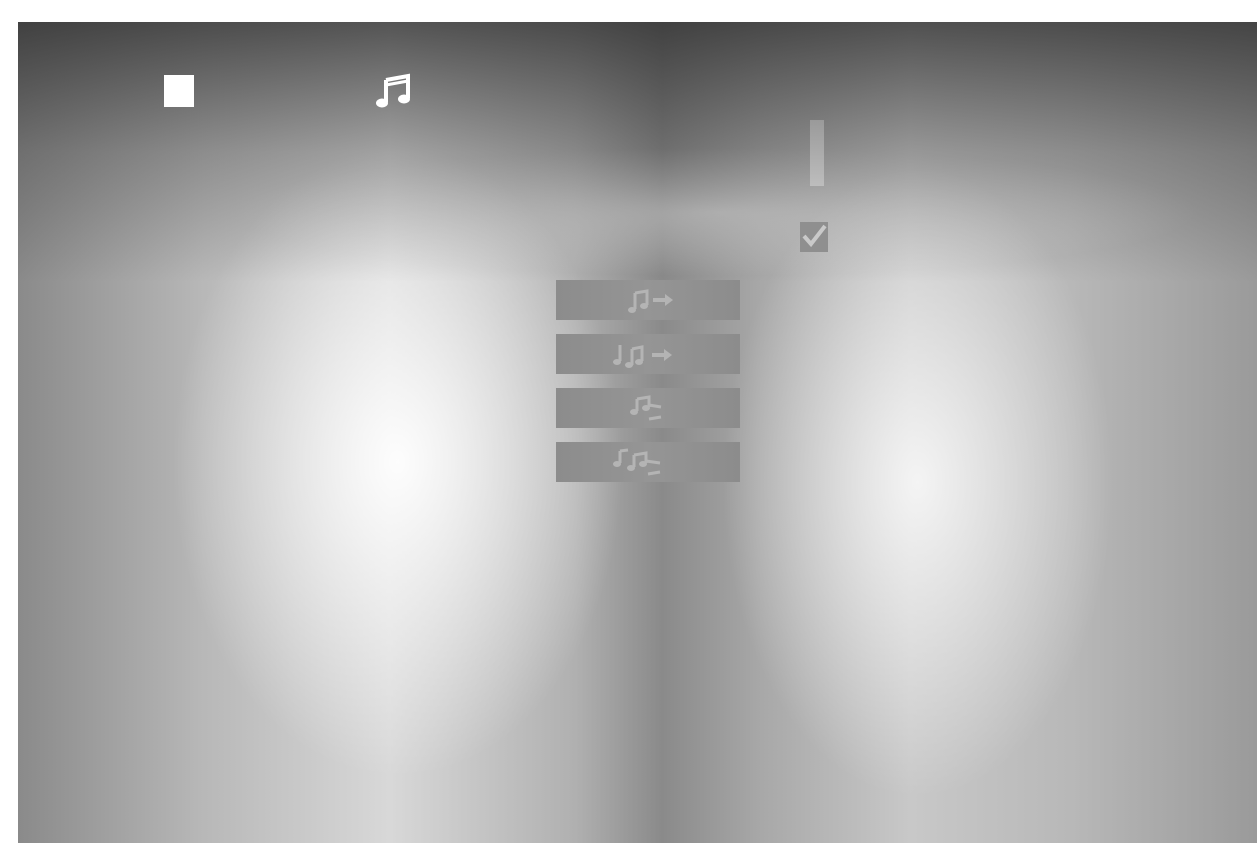 The width and height of the screenshot is (1257, 843). What do you see at coordinates (393, 90) in the screenshot?
I see `music-note-icon` at bounding box center [393, 90].